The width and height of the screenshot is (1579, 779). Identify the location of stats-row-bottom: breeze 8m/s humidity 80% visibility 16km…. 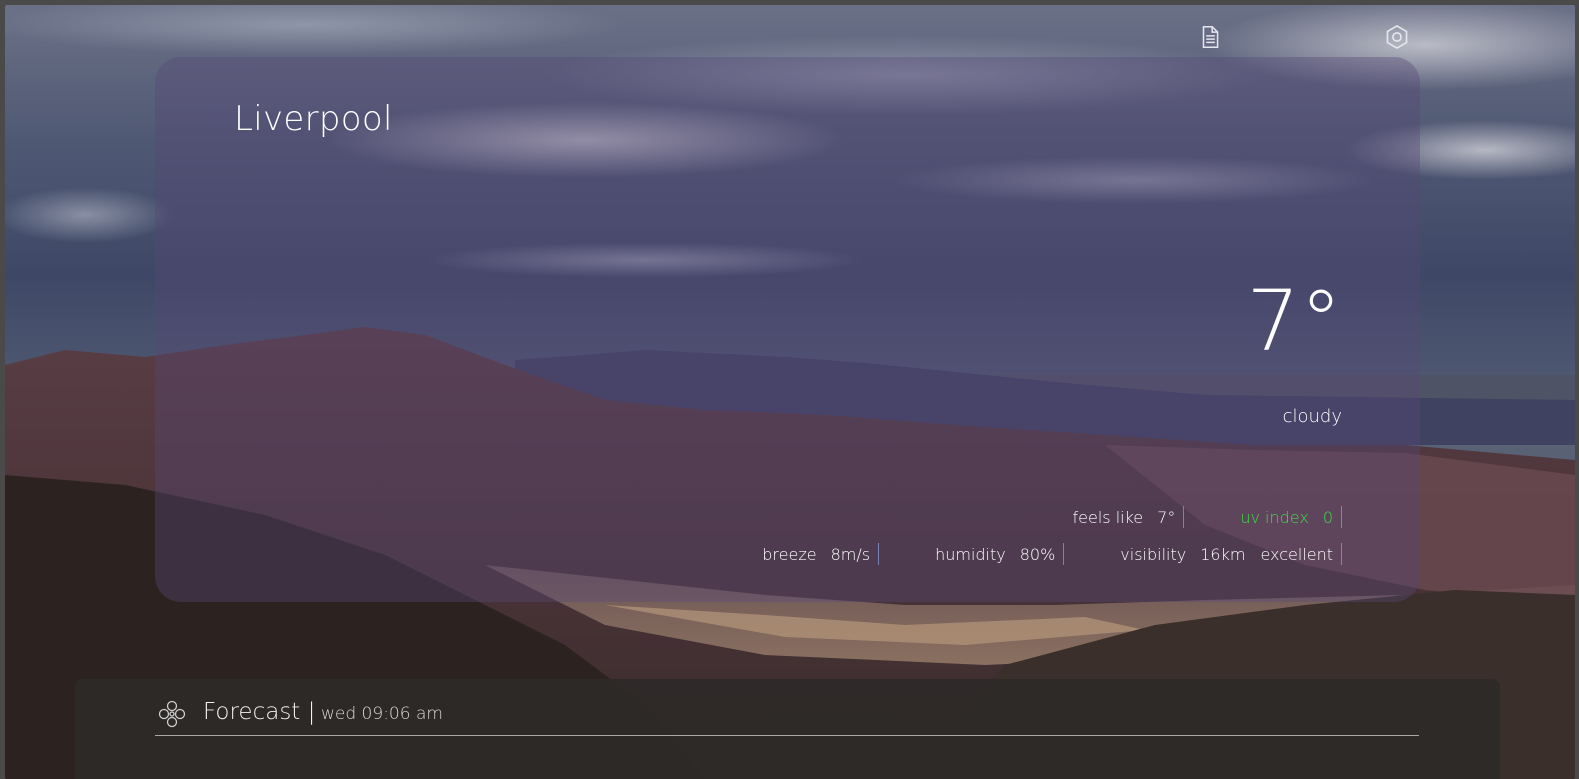
(1052, 554).